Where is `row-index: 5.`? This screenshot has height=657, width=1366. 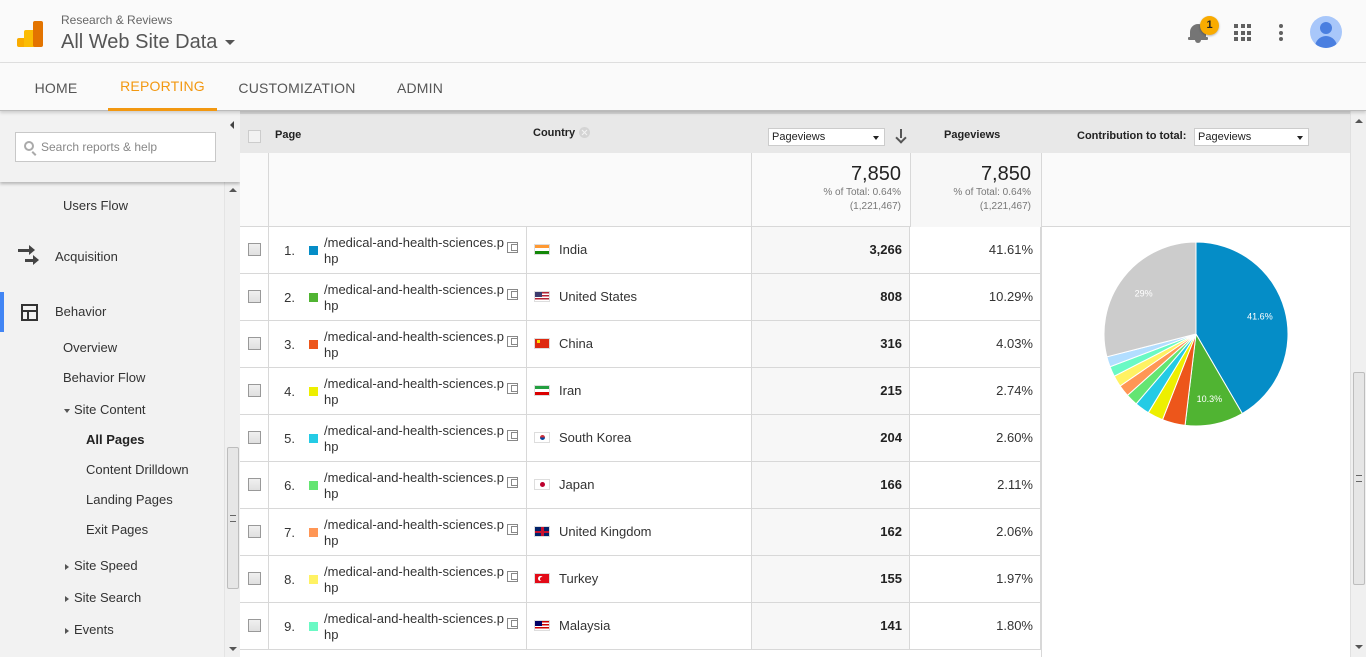 row-index: 5. is located at coordinates (289, 438).